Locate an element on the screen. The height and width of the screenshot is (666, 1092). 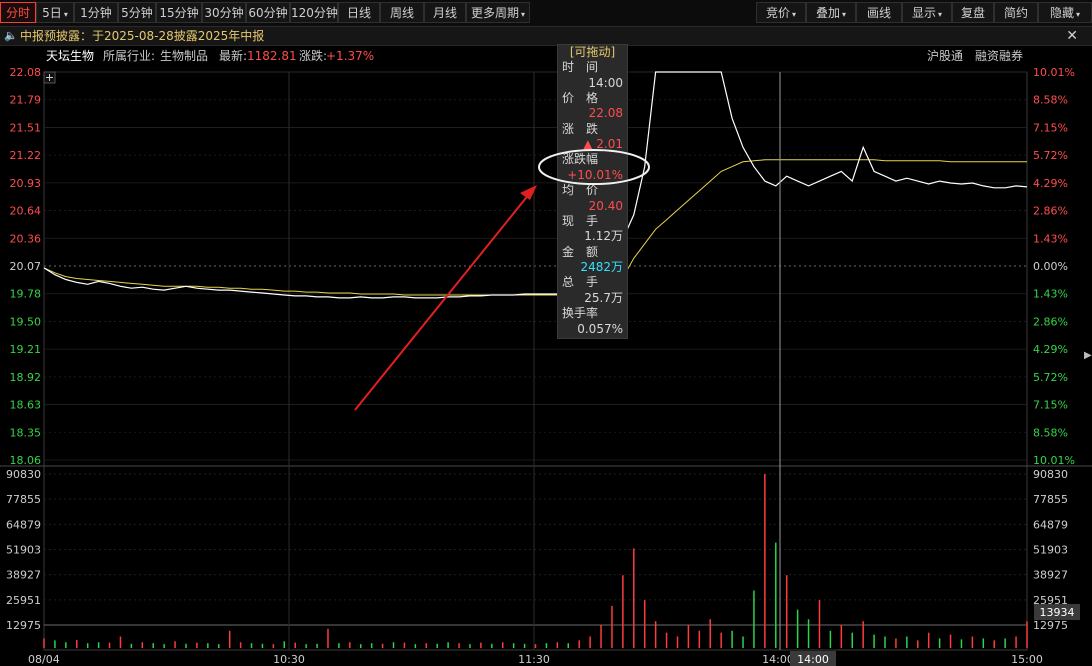
volume-tick-left: 90830 is located at coordinates (23, 474).